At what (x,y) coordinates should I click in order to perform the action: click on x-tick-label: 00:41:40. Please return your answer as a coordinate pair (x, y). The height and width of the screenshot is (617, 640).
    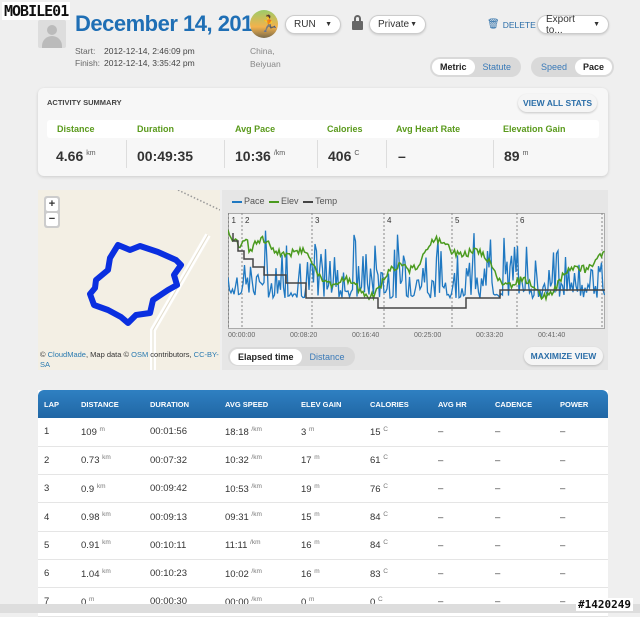
    Looking at the image, I should click on (552, 335).